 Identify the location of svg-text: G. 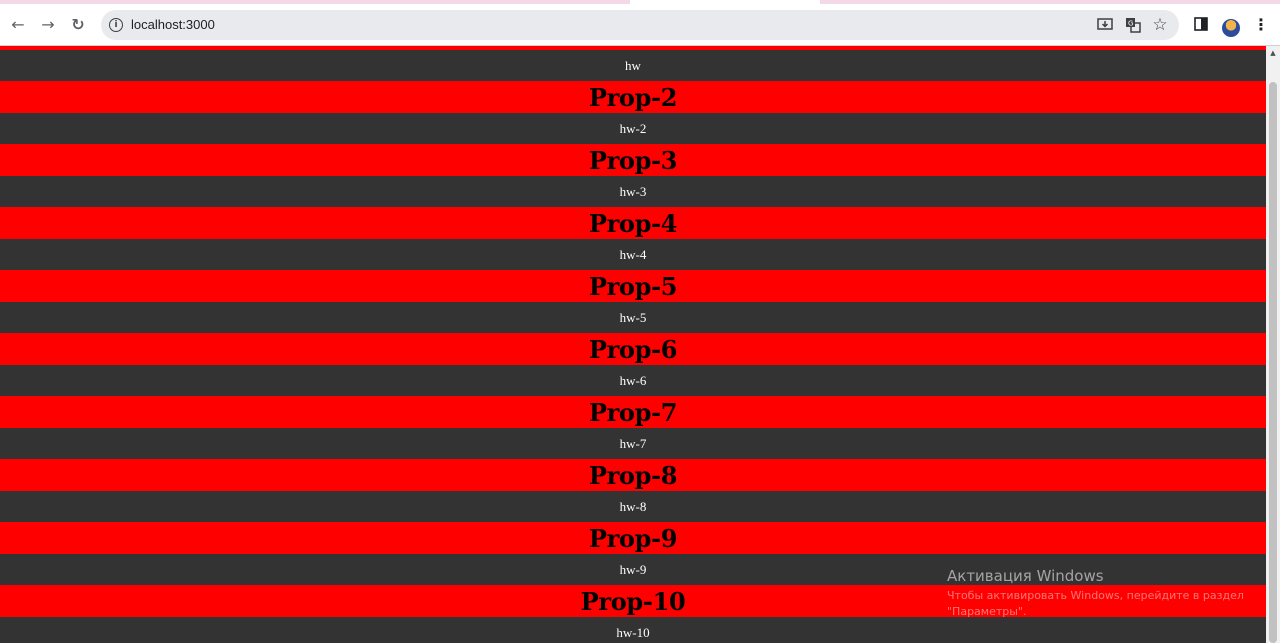
(1130, 24).